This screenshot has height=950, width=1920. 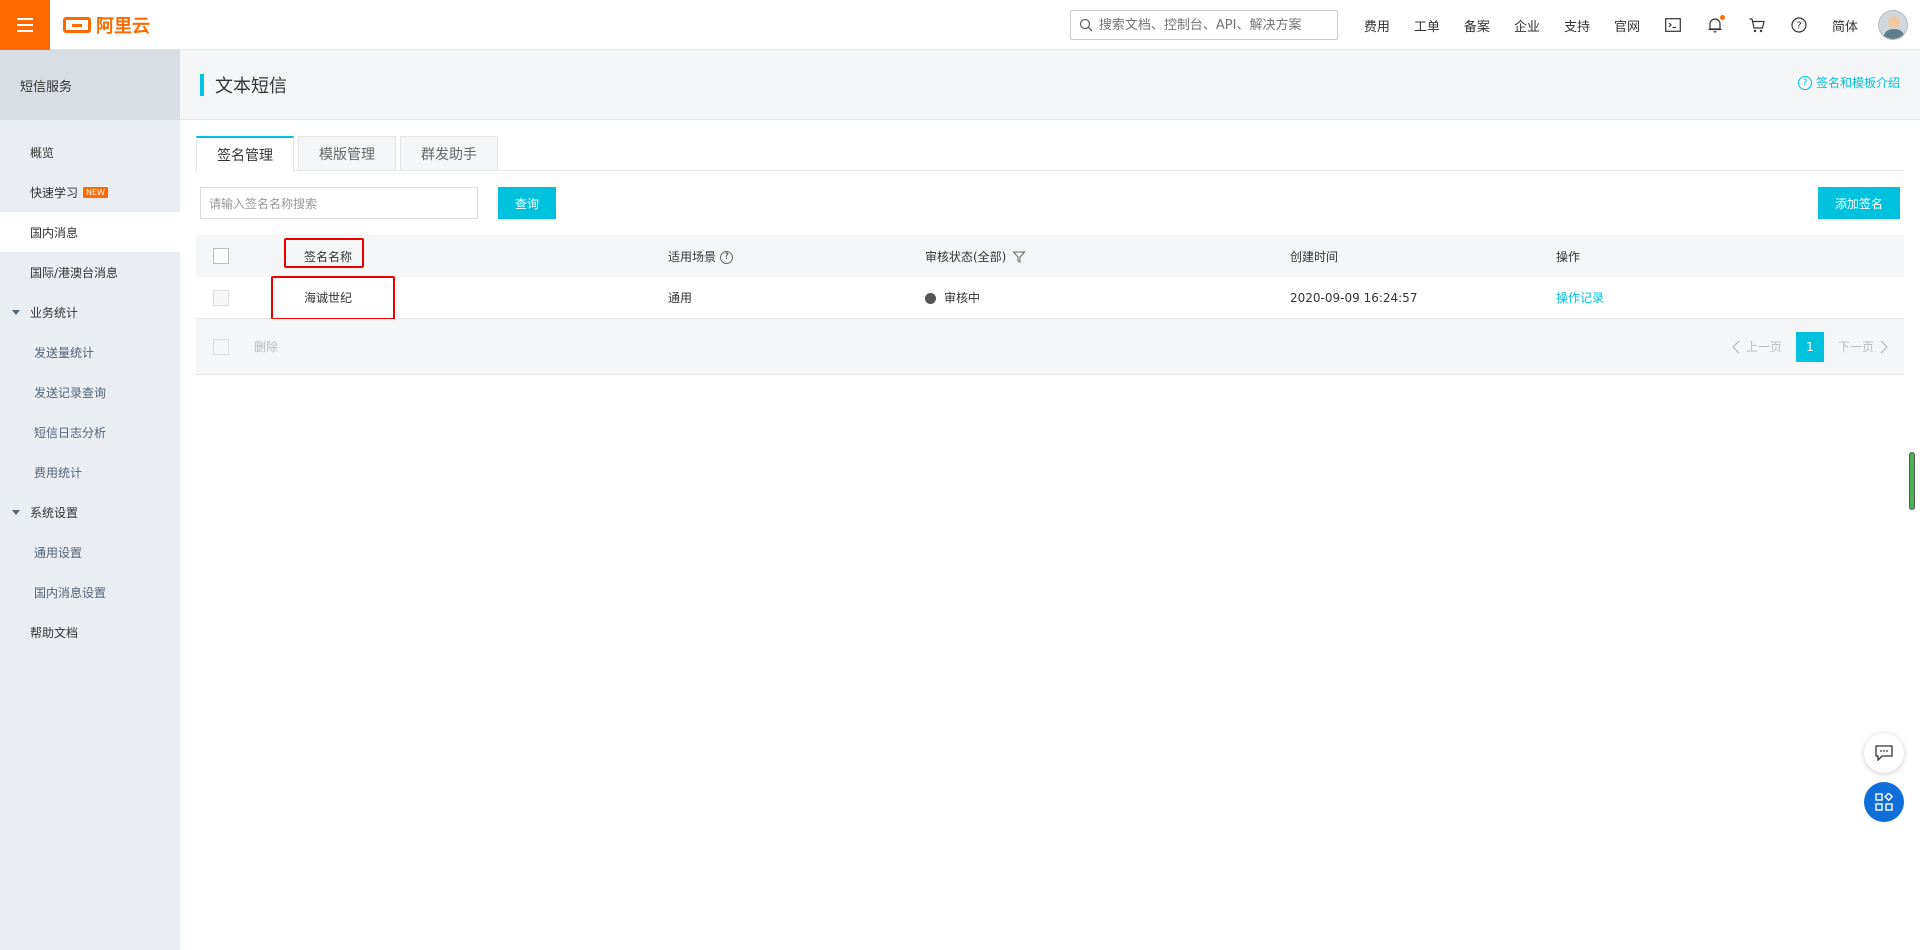 I want to click on global-search-input, so click(x=1213, y=25).